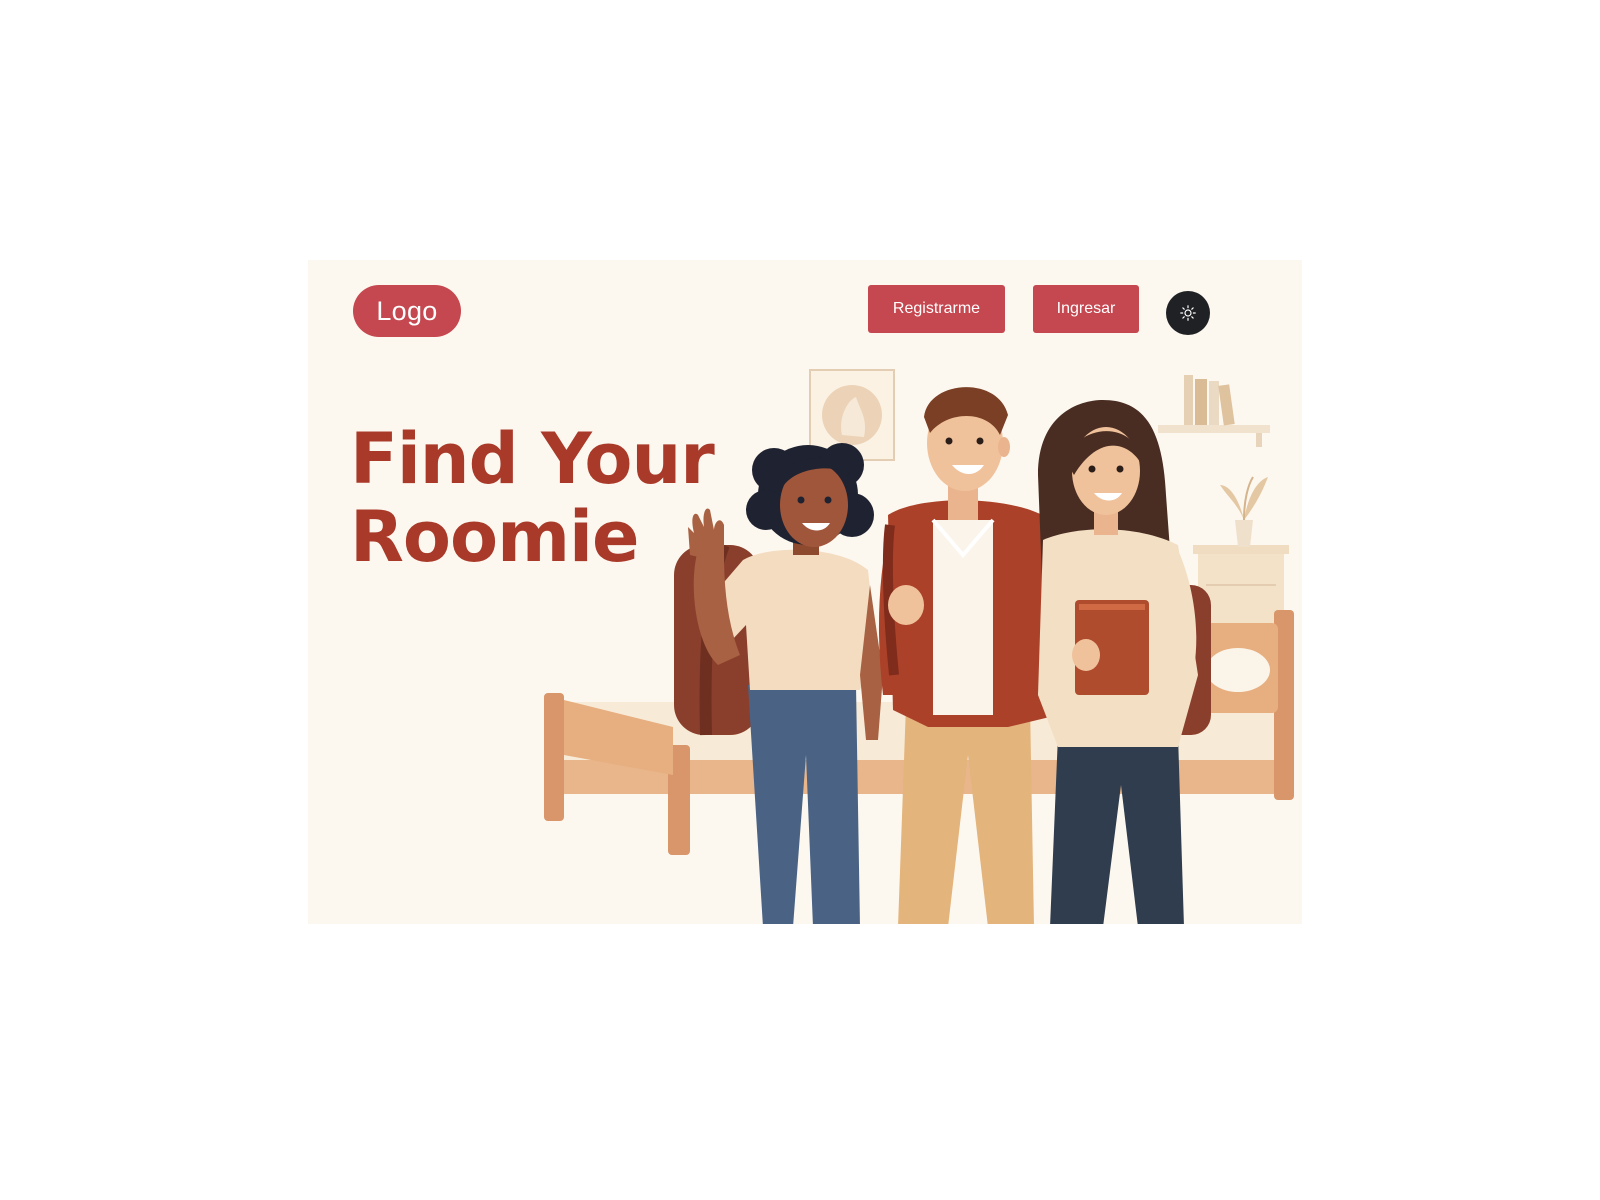 This screenshot has width=1600, height=1200. I want to click on sun-icon, so click(1188, 313).